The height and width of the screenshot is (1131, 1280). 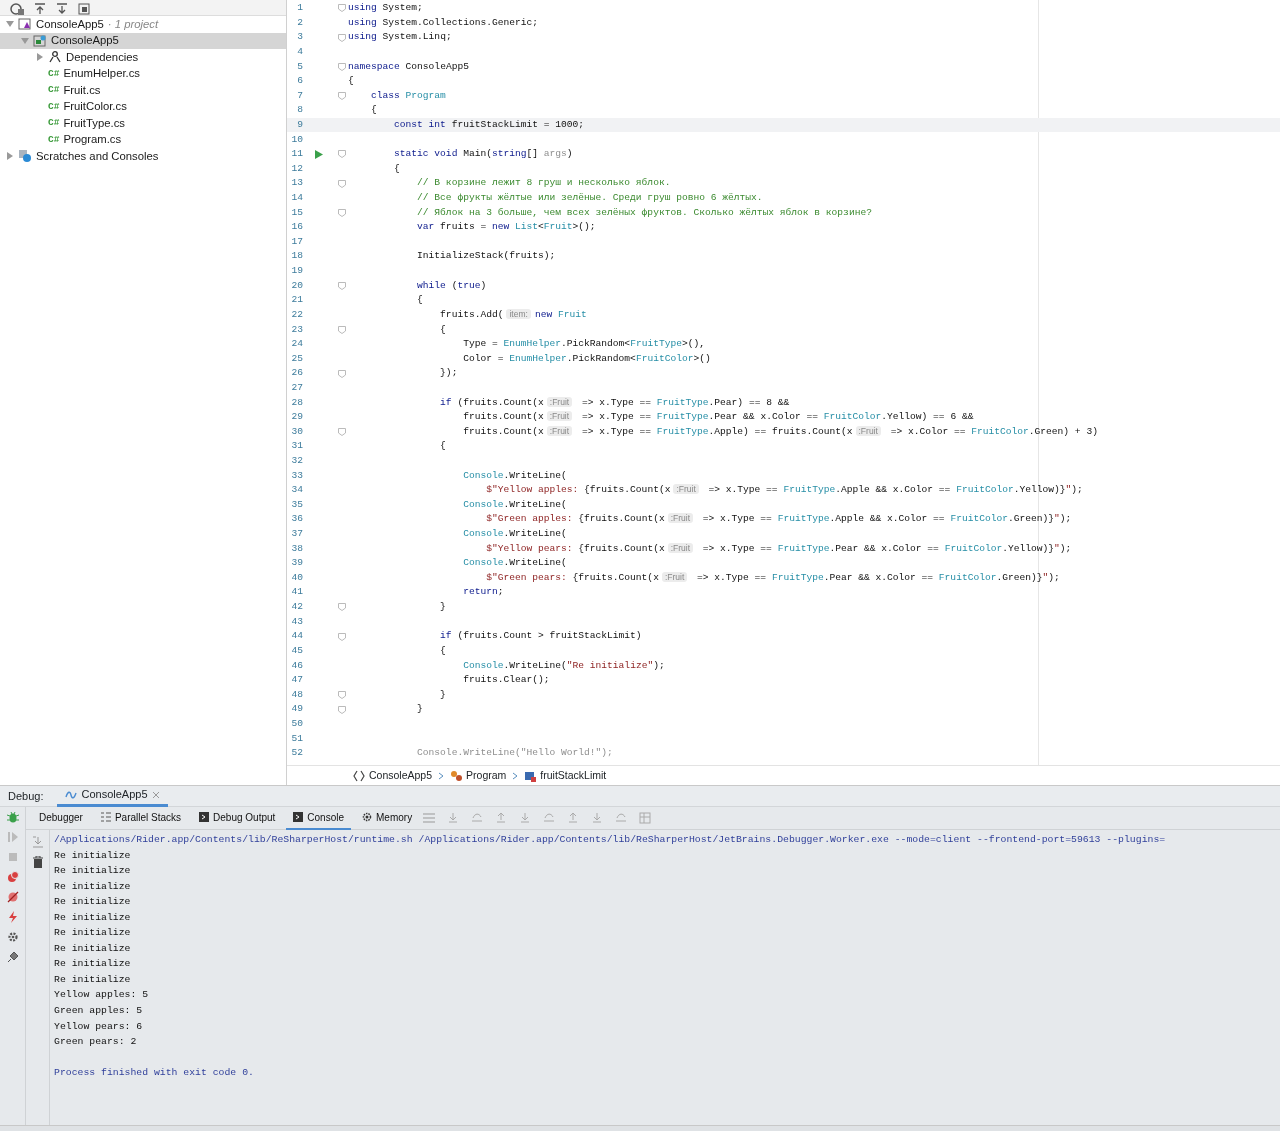 I want to click on menu-icon, so click(x=429, y=818).